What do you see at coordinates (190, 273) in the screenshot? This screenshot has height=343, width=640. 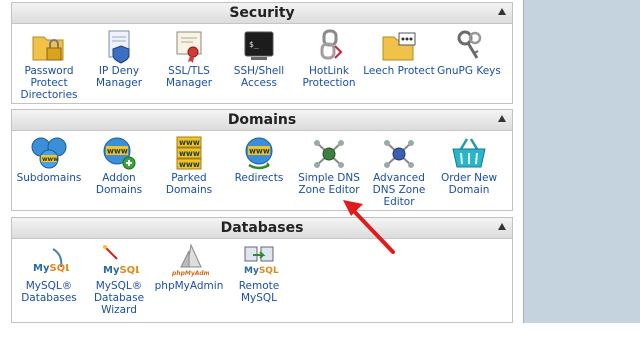 I see `svg-text: phpMyAdmin` at bounding box center [190, 273].